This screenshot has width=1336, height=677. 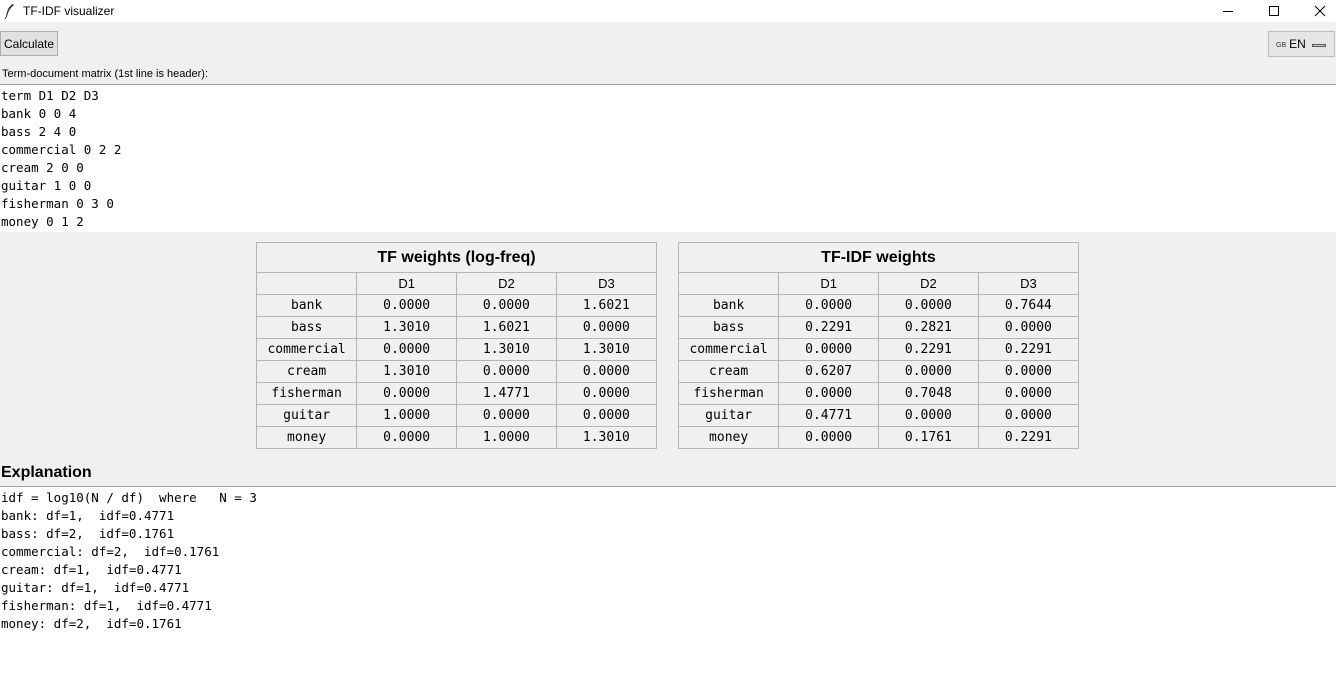 I want to click on explanation-line: commercial: df=2, idf=0.1761, so click(x=110, y=551).